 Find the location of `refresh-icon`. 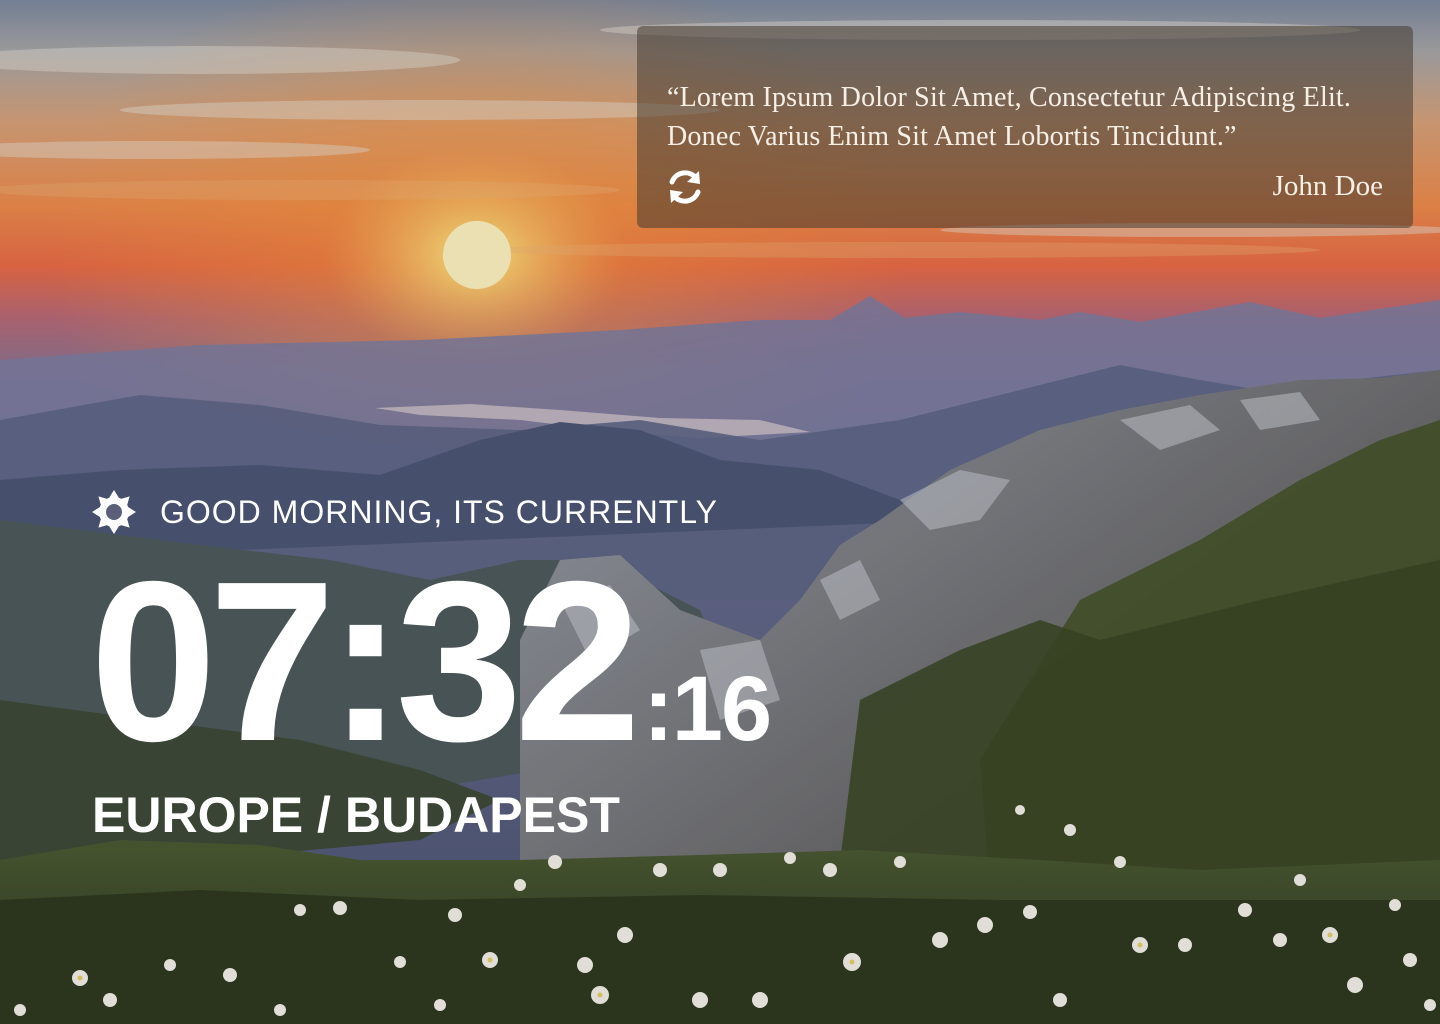

refresh-icon is located at coordinates (685, 187).